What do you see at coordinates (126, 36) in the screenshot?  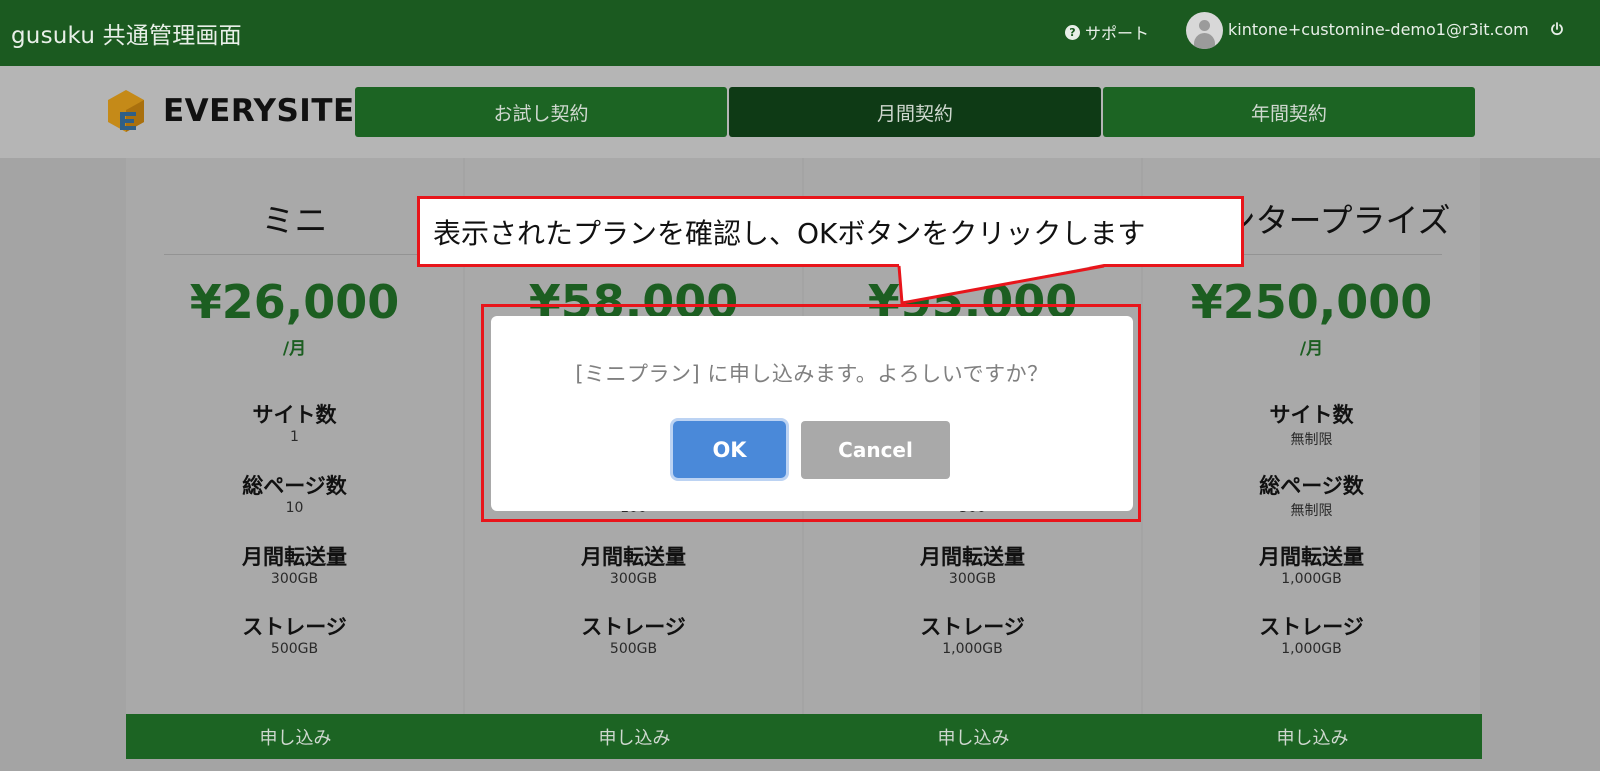 I see `app-title: gusuku 共通管理画面` at bounding box center [126, 36].